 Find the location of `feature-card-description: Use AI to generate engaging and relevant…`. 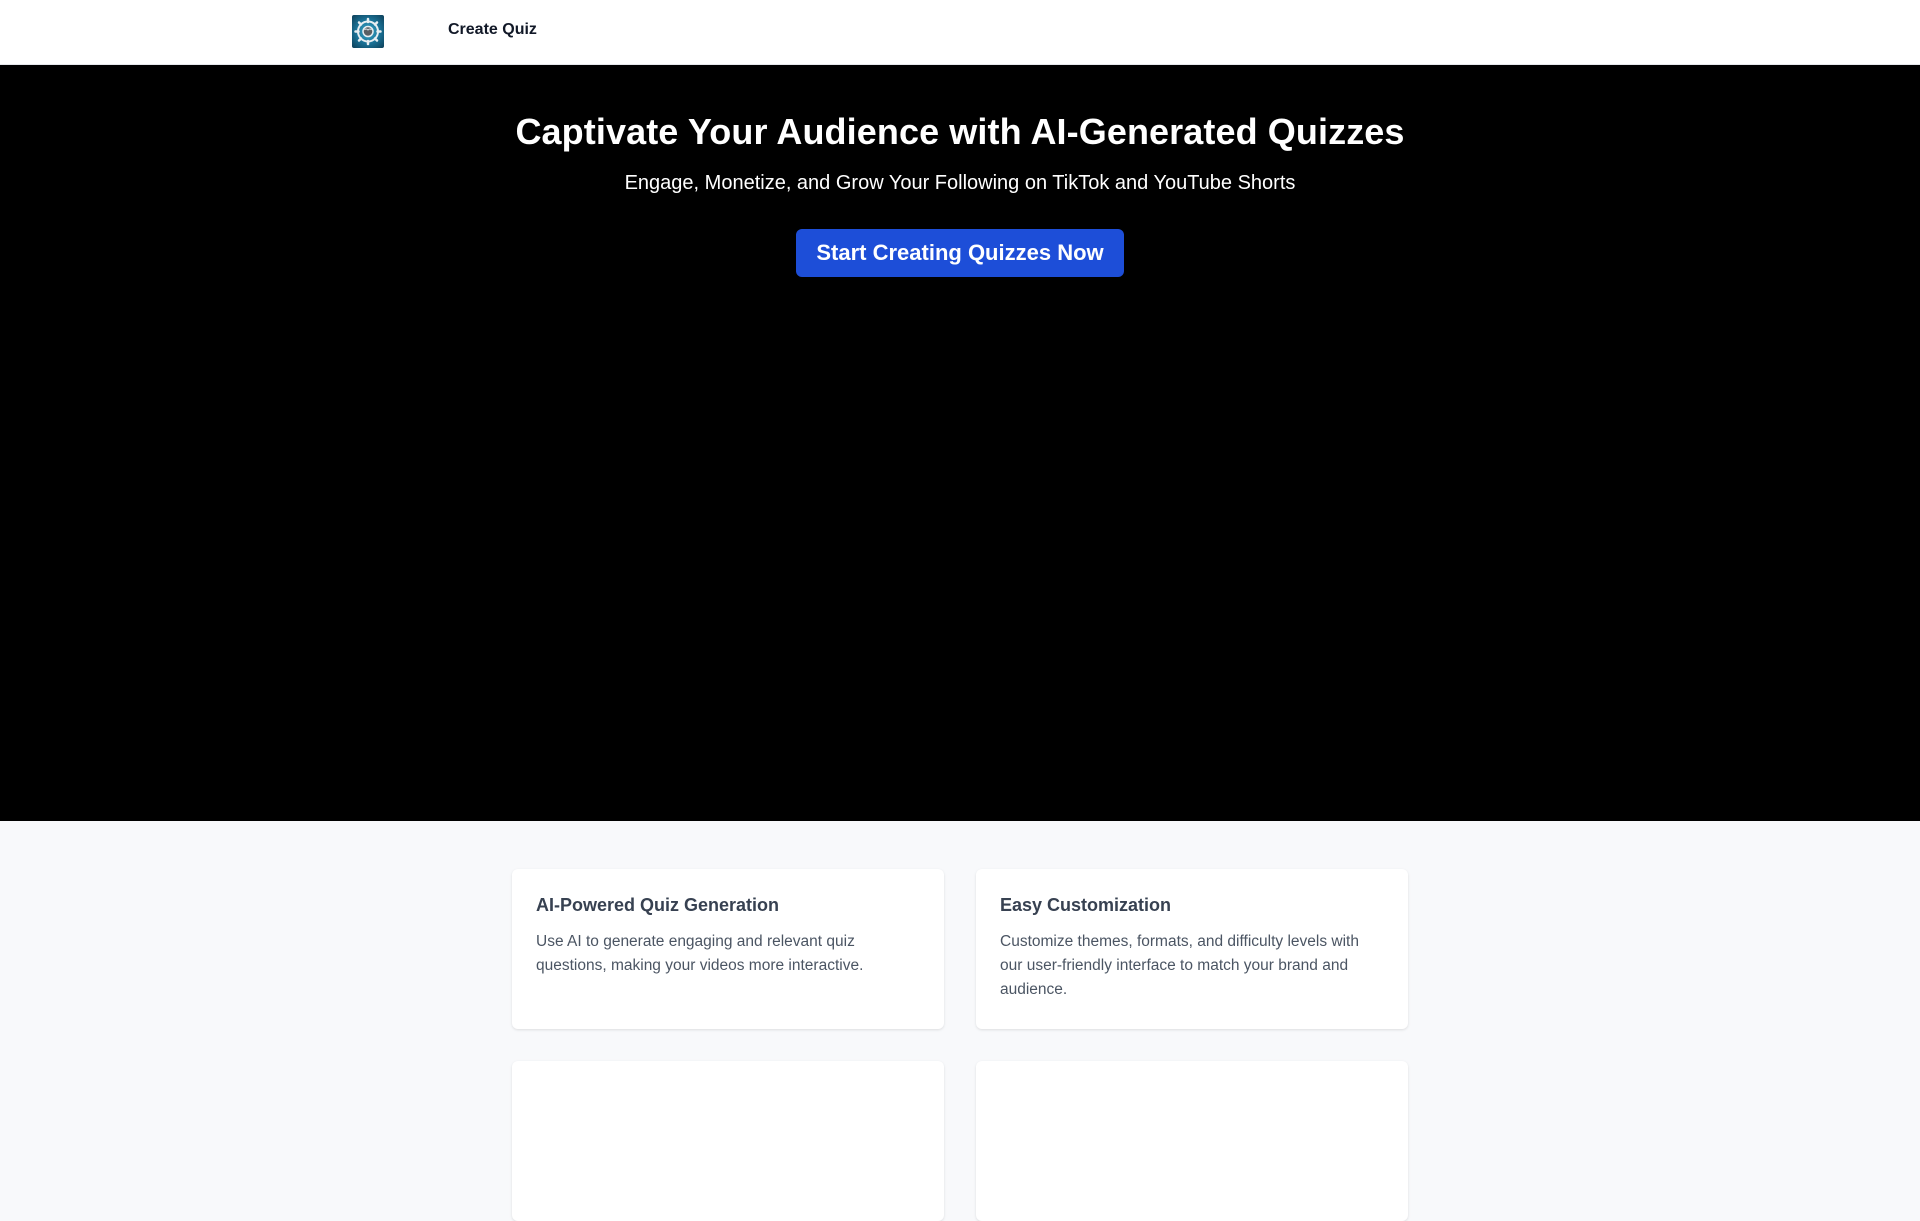

feature-card-description: Use AI to generate engaging and relevant… is located at coordinates (700, 953).